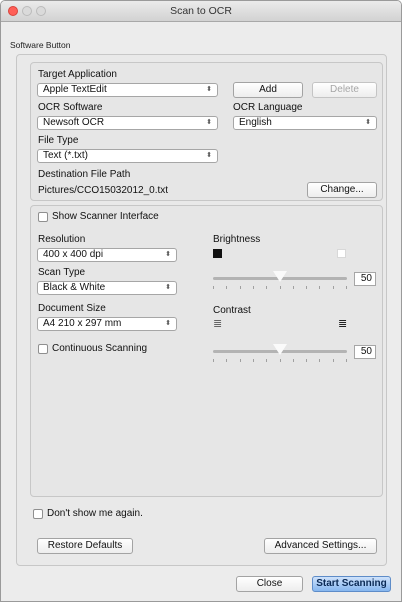 The image size is (402, 602). I want to click on brightness-slider-knob, so click(280, 276).